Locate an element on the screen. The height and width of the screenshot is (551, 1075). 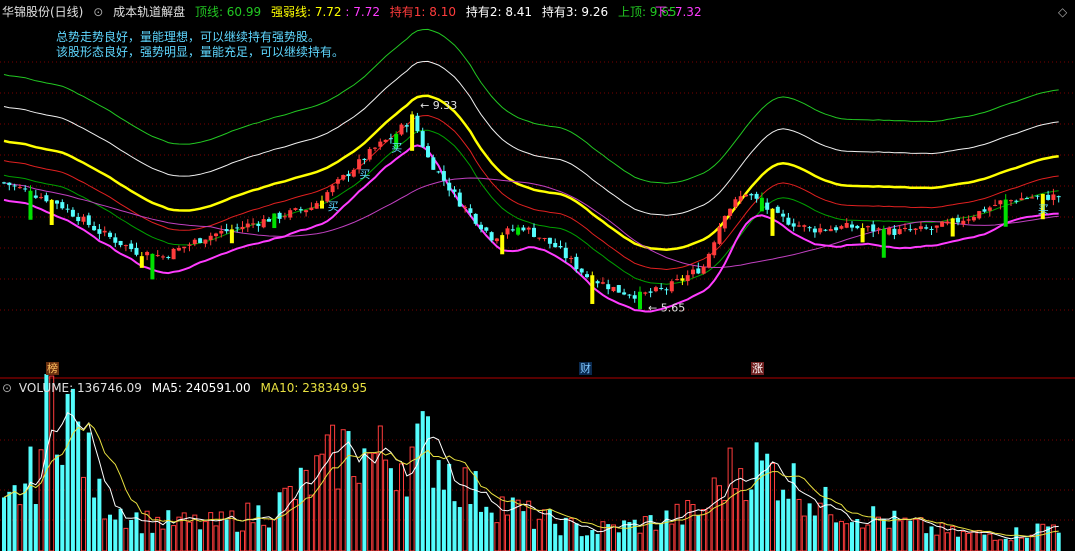
stock-title: 华锦股份(日线) is located at coordinates (42, 12).